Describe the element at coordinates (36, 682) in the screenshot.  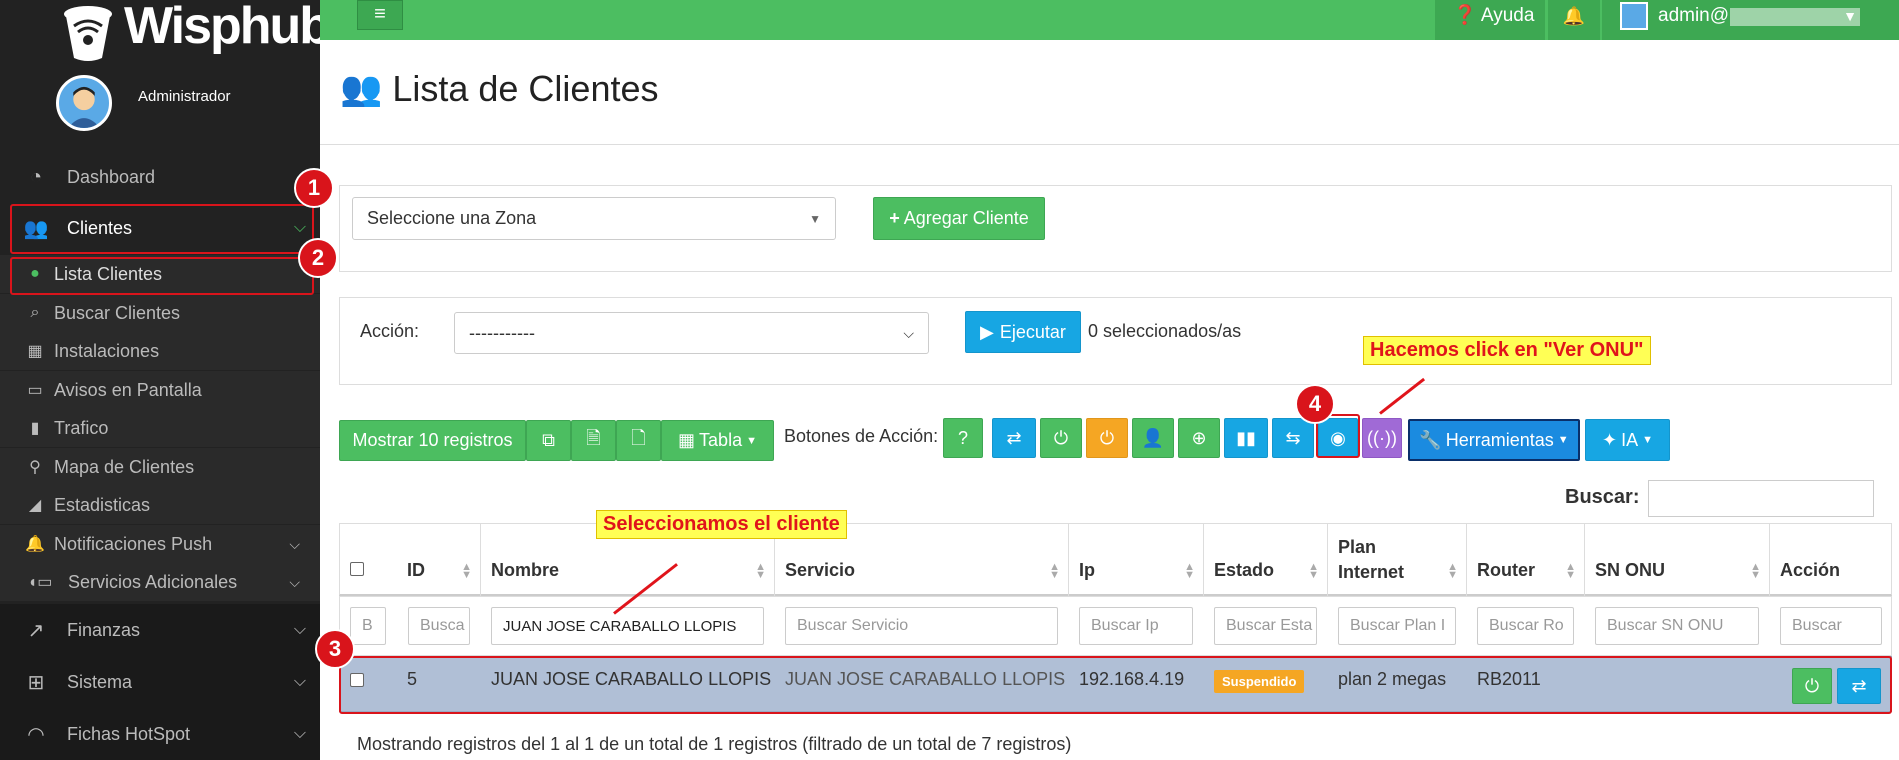
I see `sitemap-icon: ⊞` at that location.